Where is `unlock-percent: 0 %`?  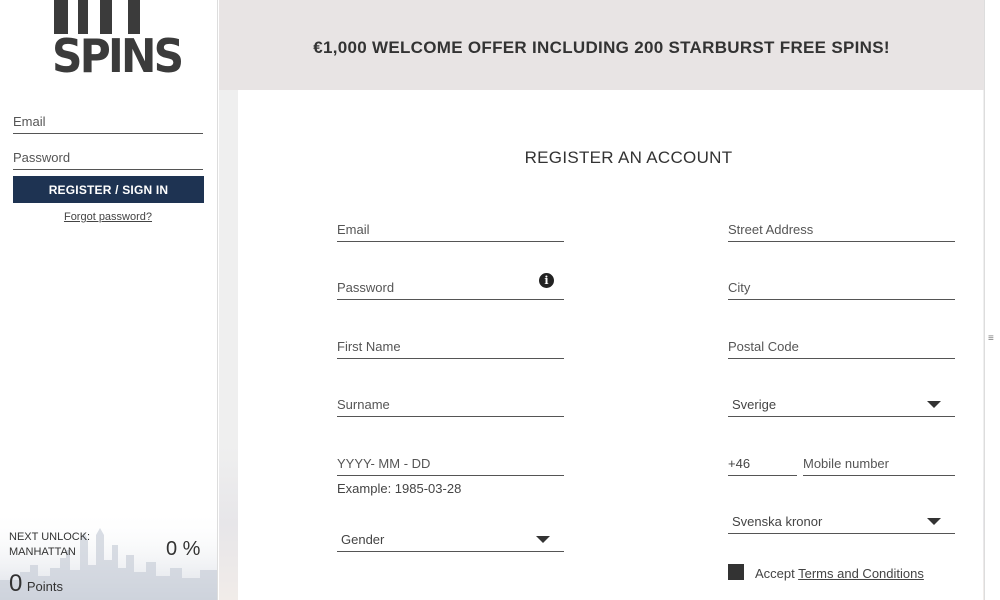
unlock-percent: 0 % is located at coordinates (183, 549).